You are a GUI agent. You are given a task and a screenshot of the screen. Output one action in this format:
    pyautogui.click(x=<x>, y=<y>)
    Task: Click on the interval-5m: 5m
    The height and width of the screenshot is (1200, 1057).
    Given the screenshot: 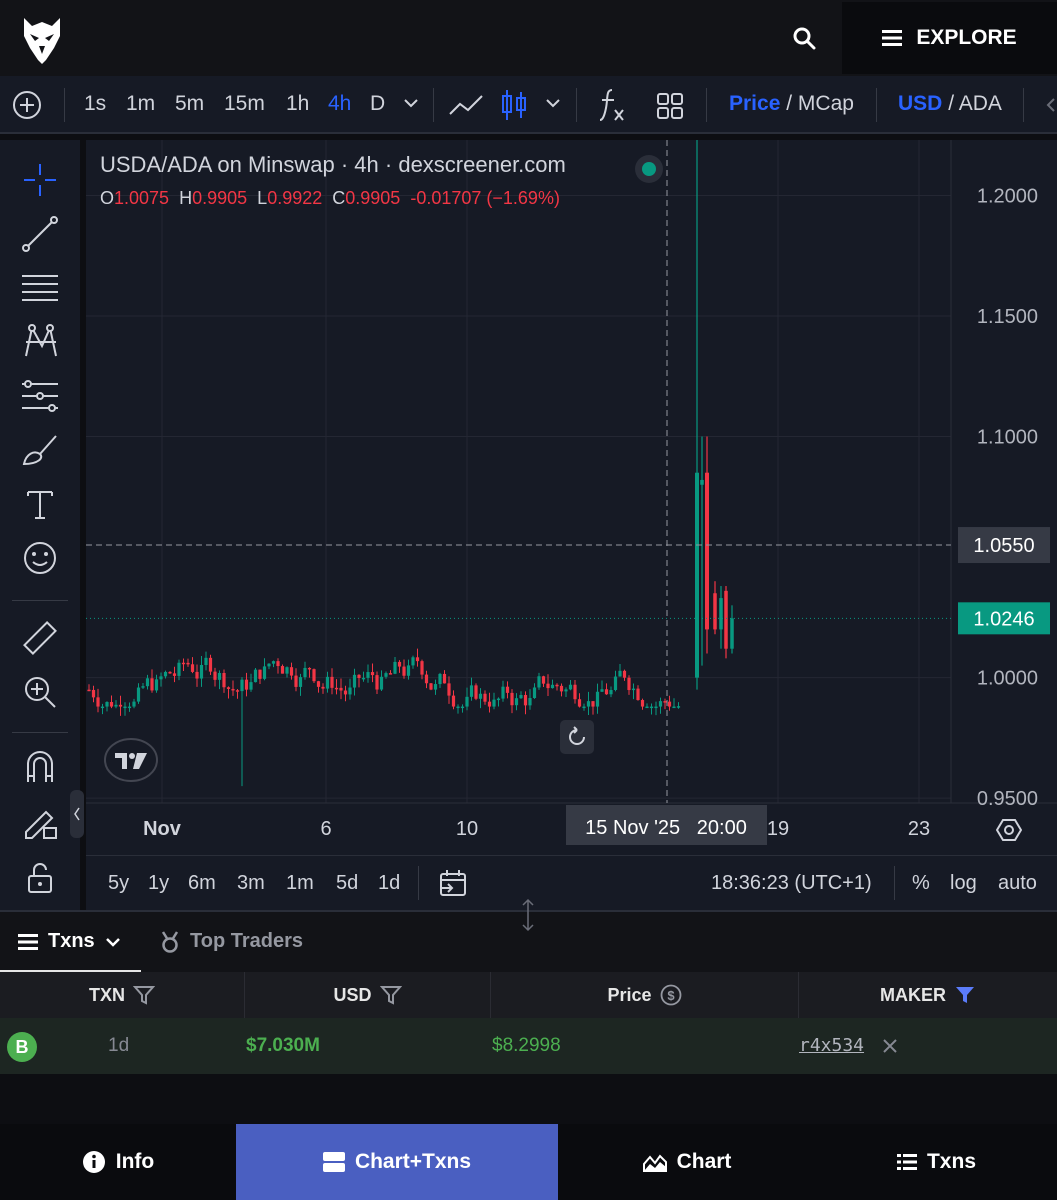 What is the action you would take?
    pyautogui.click(x=189, y=104)
    